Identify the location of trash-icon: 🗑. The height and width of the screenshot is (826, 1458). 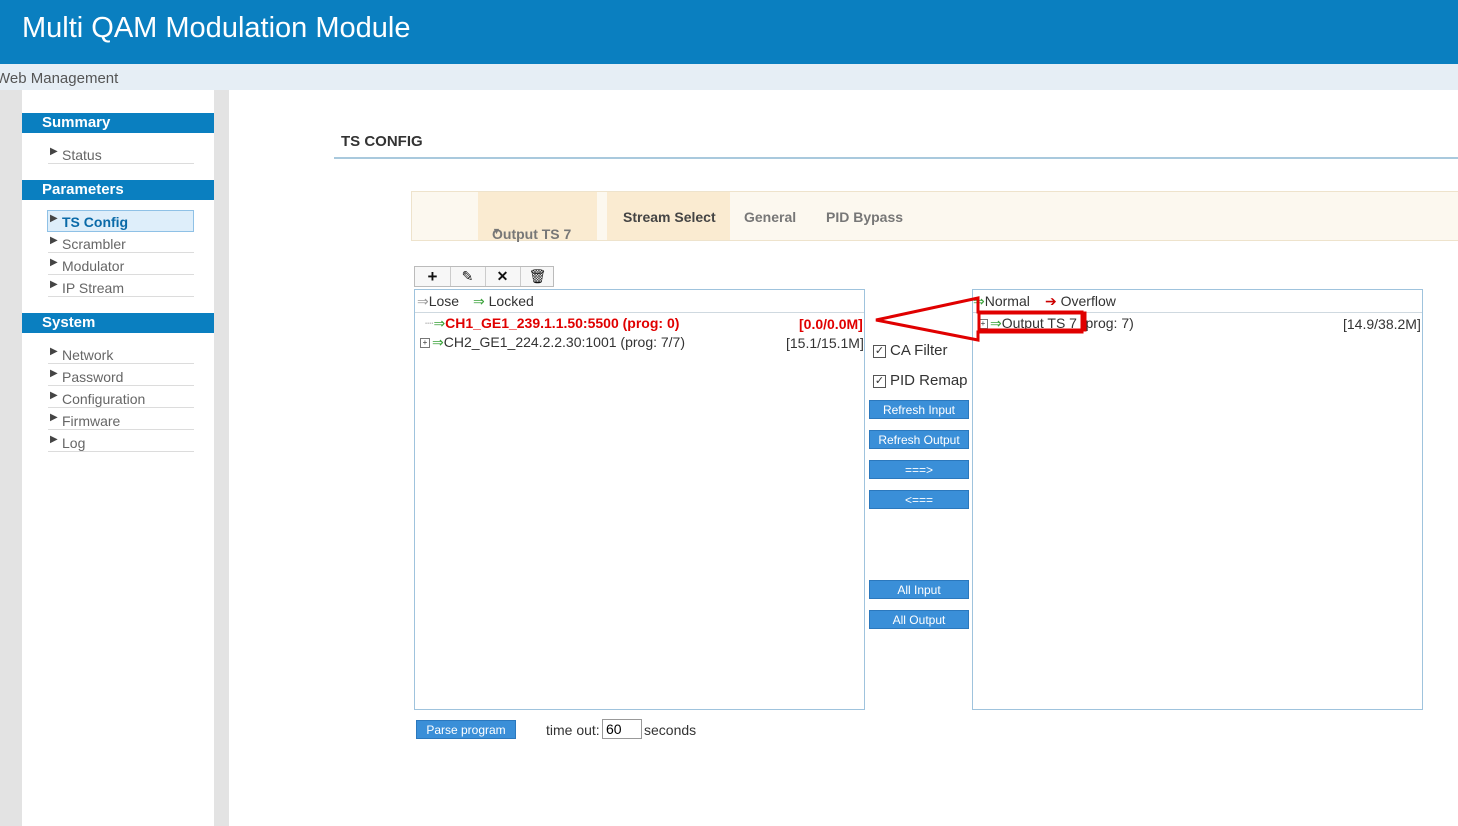
(537, 276).